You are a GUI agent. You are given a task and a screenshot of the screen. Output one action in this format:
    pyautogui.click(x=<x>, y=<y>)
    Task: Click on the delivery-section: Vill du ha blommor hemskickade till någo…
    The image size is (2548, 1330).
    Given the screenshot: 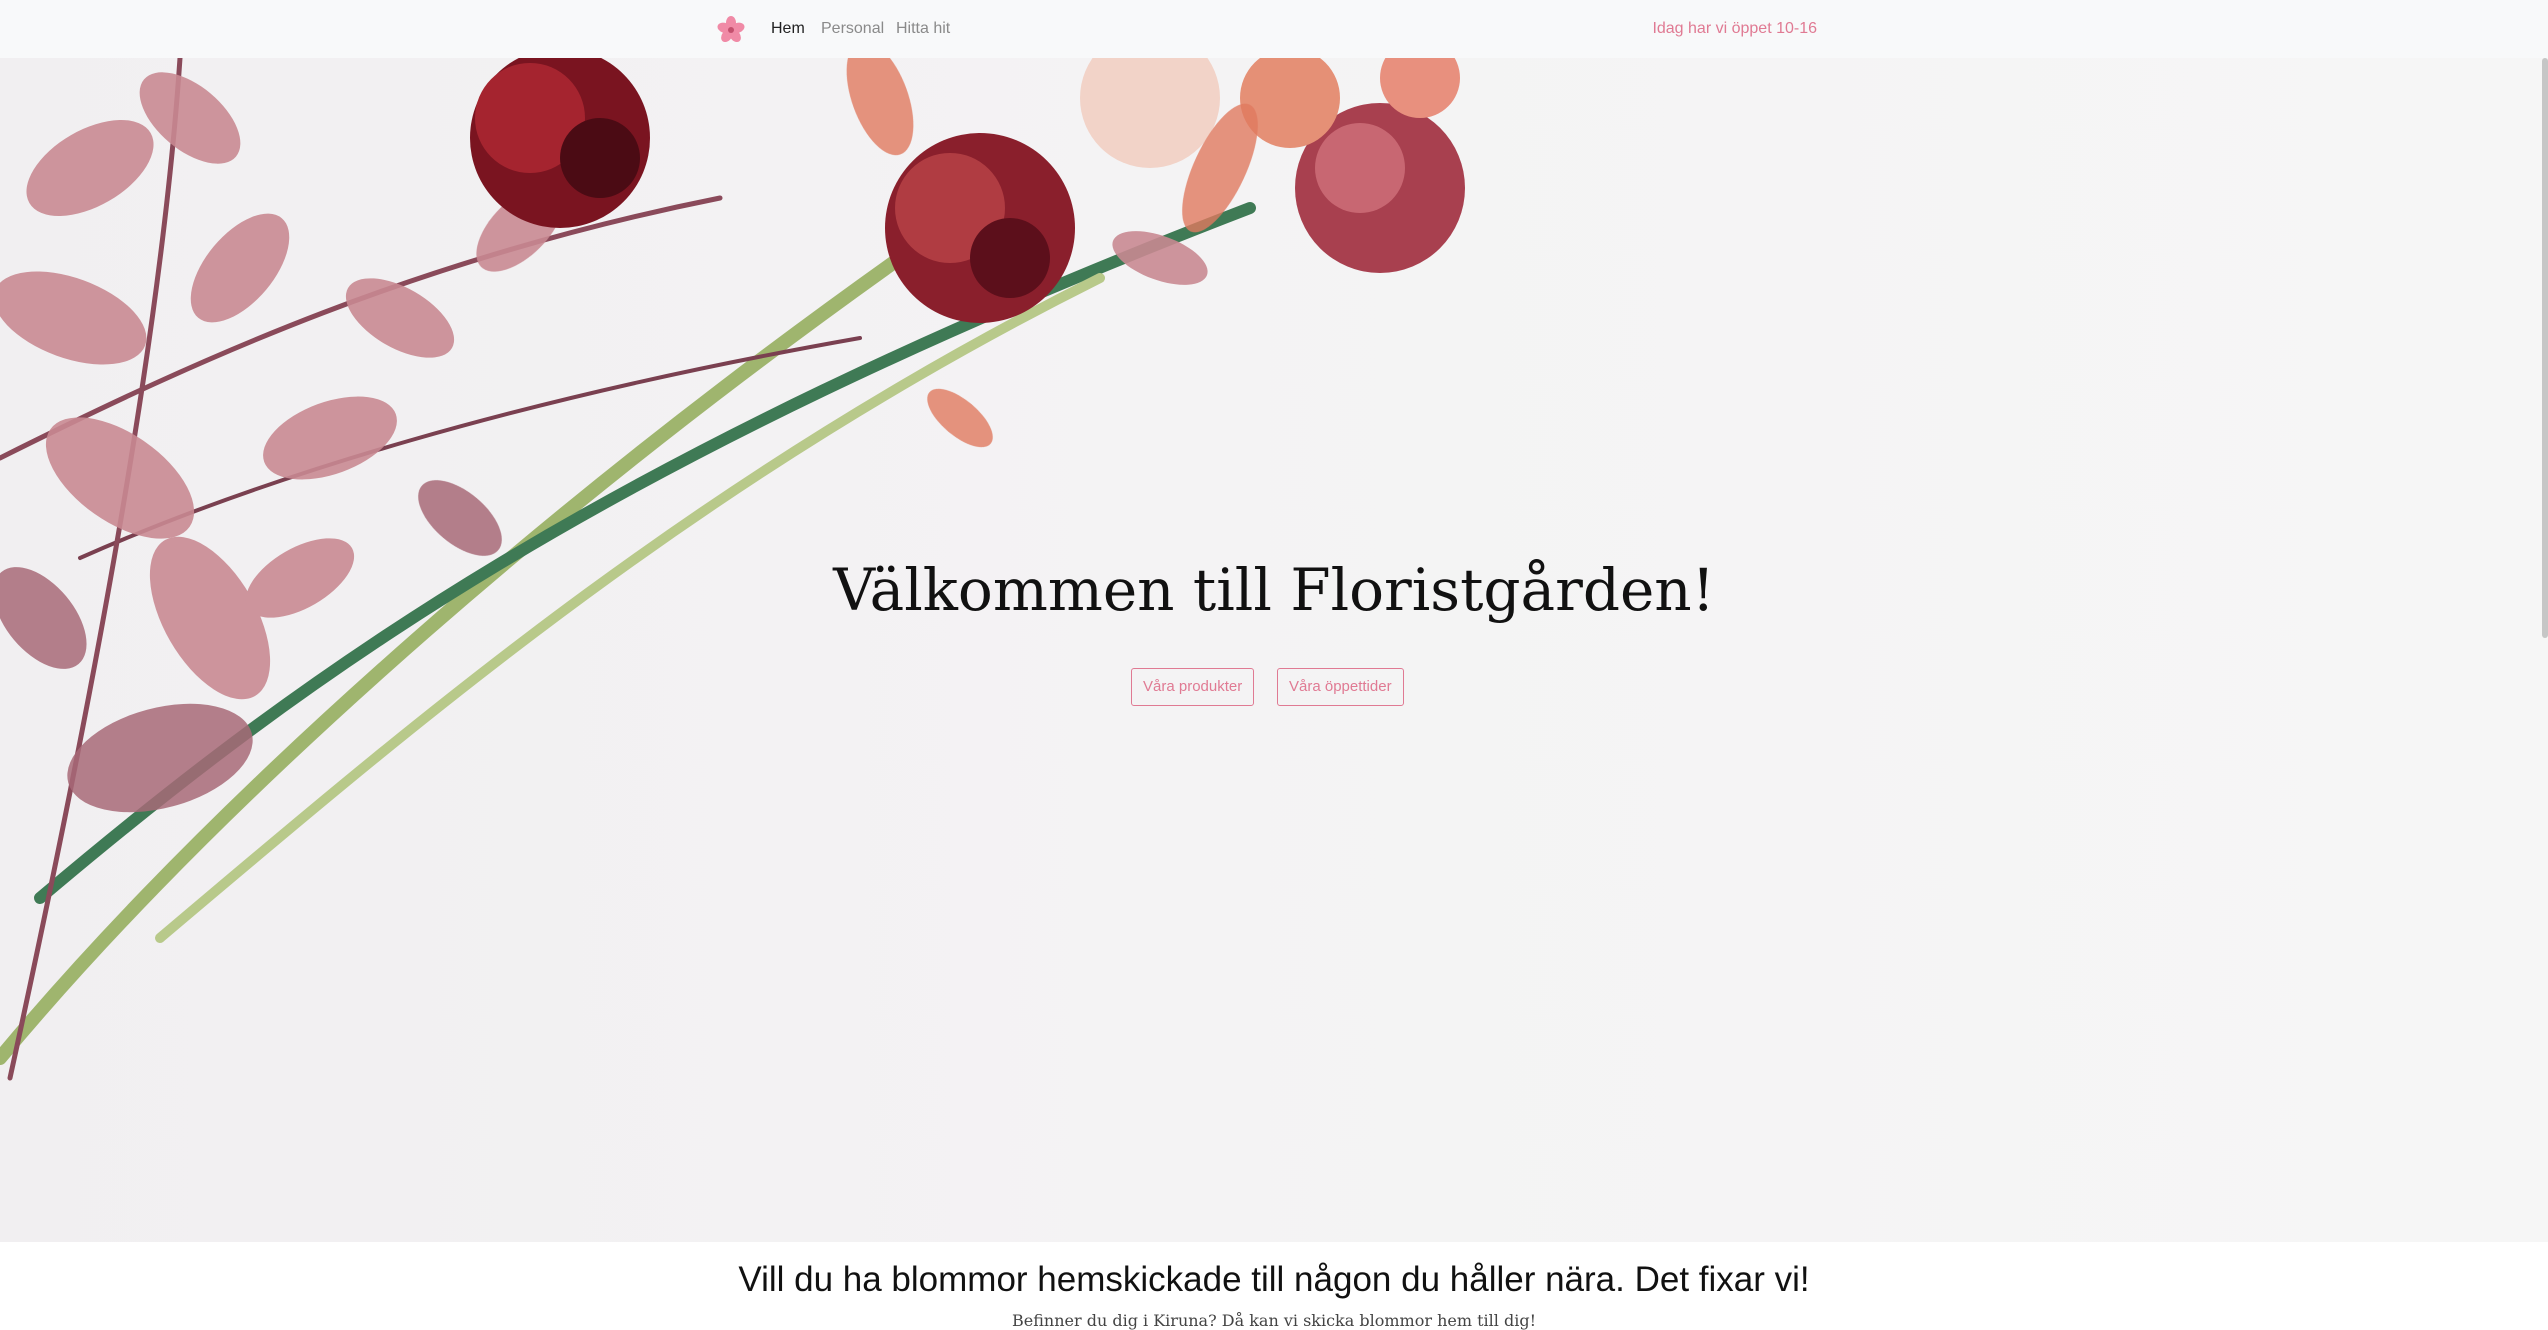 What is the action you would take?
    pyautogui.click(x=1274, y=1286)
    